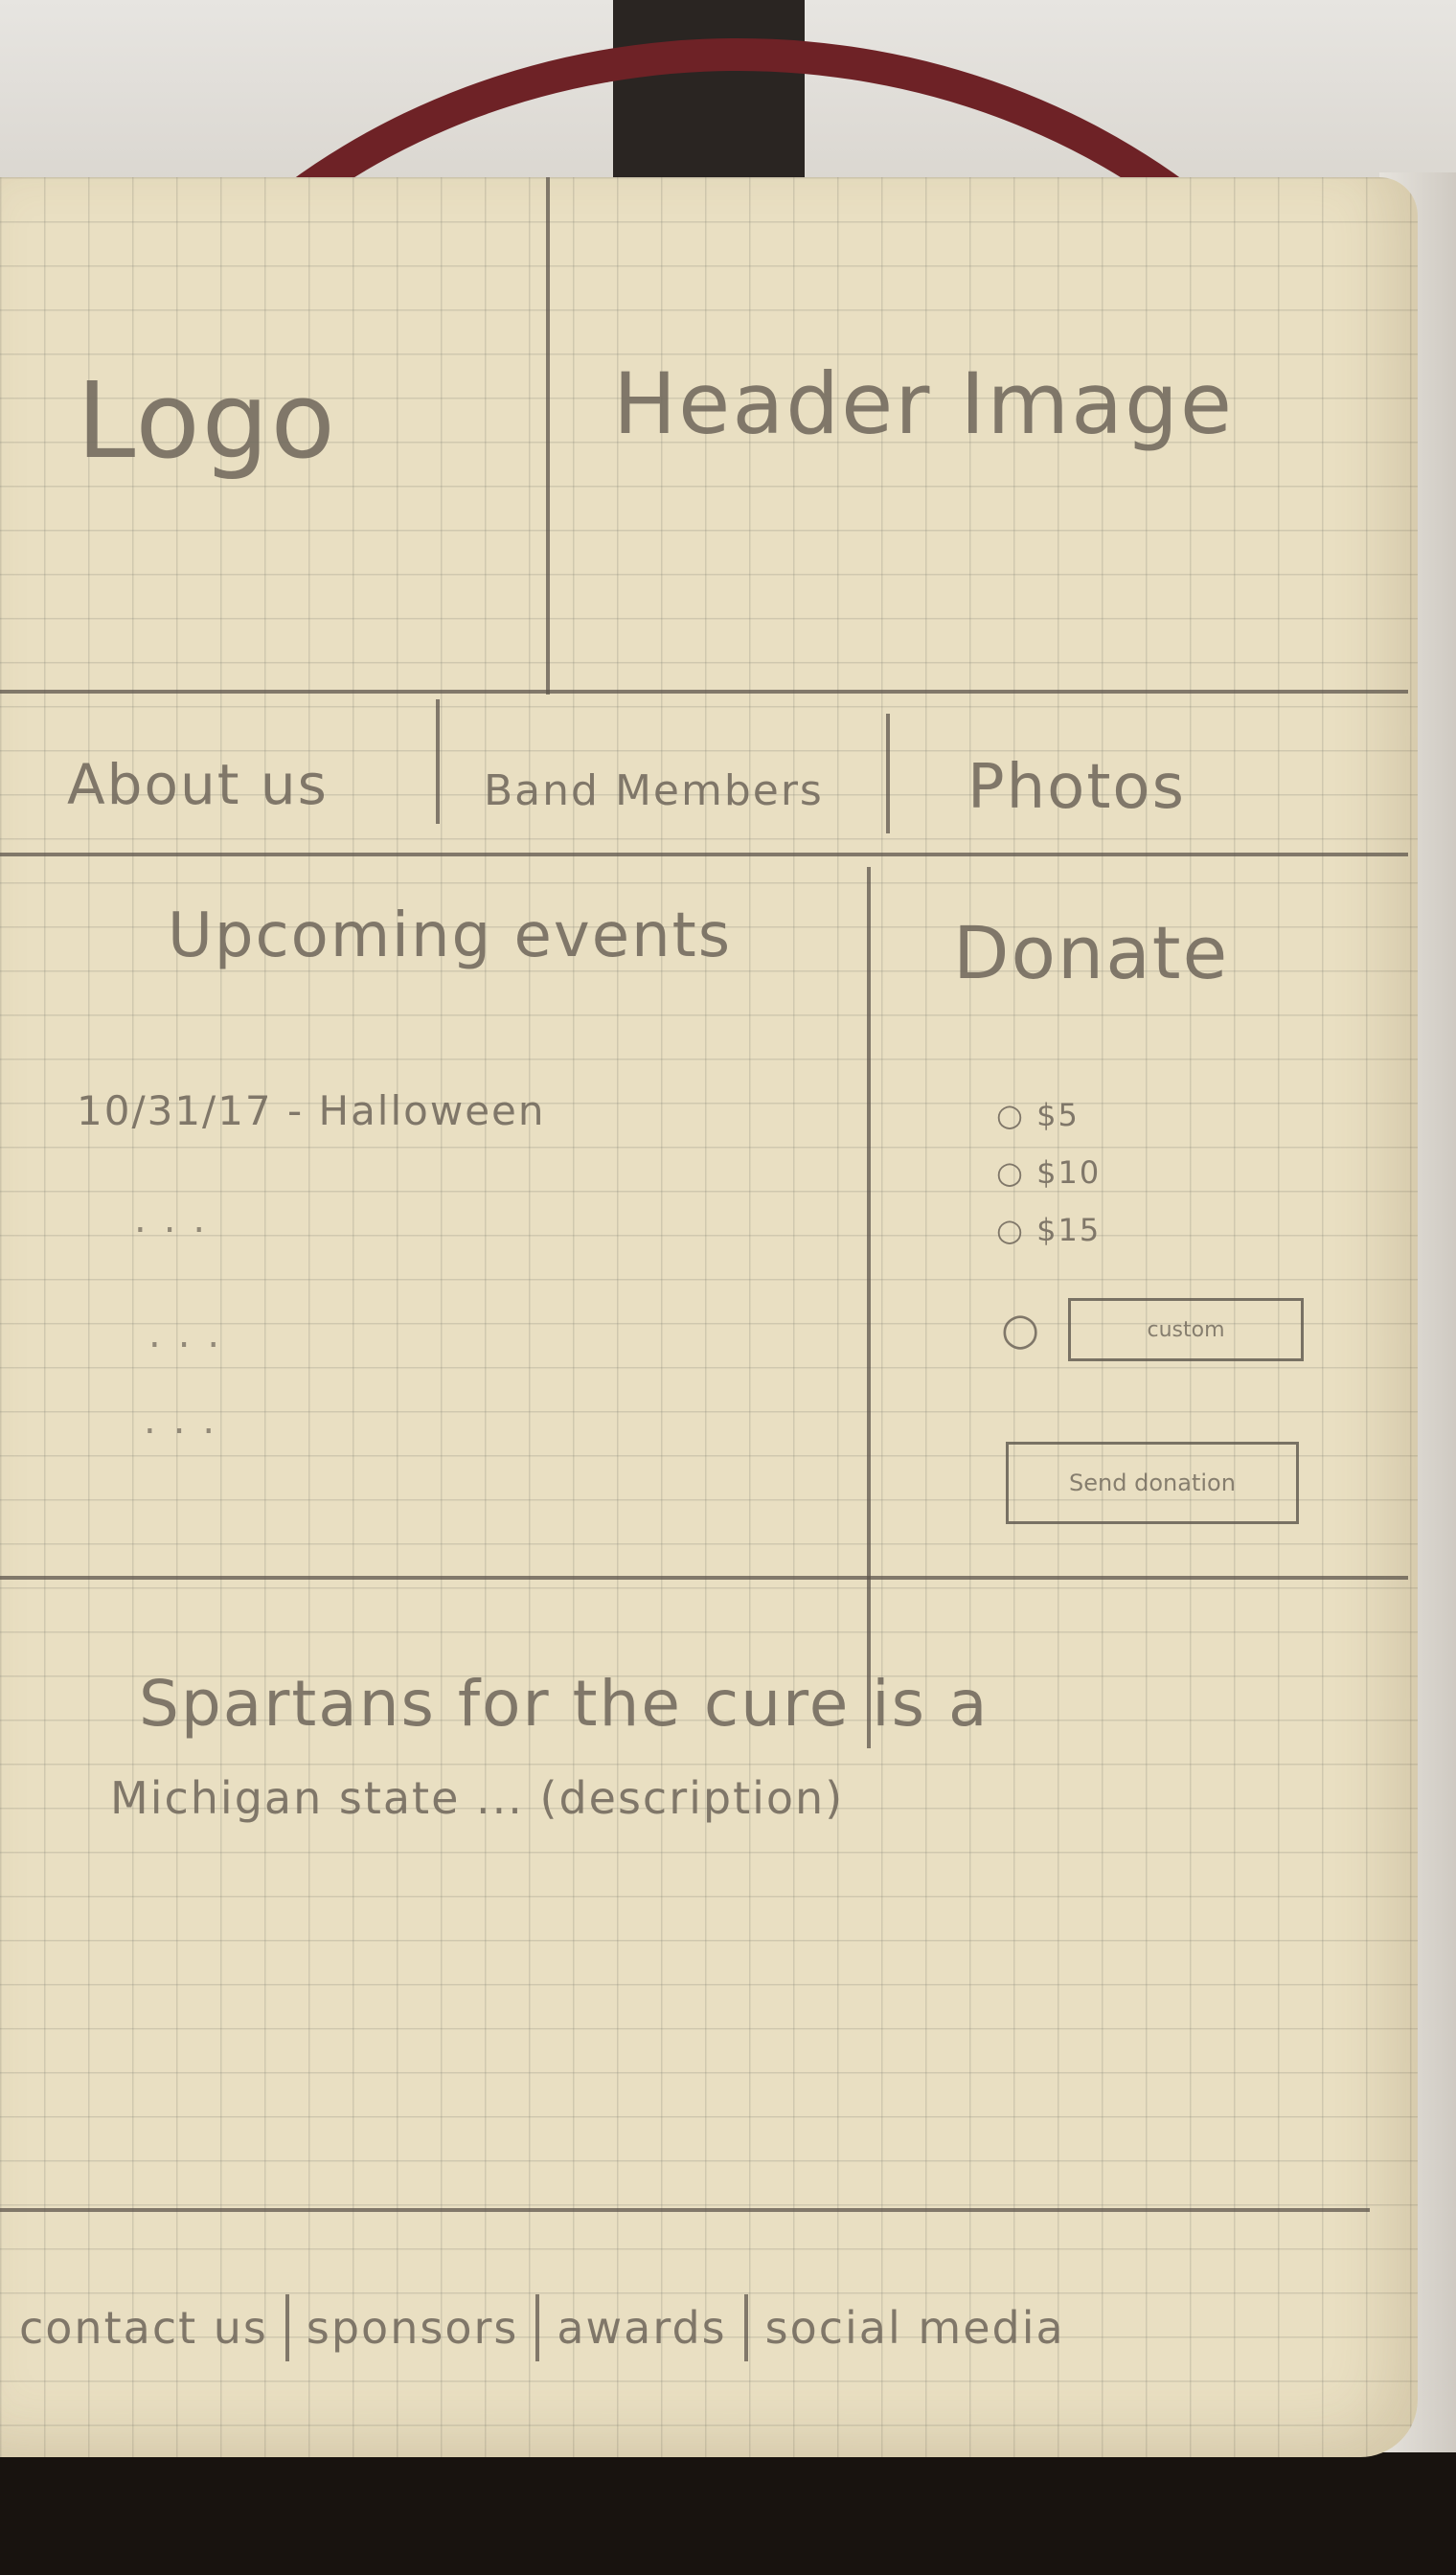  Describe the element at coordinates (548, 436) in the screenshot. I see `header-divider` at that location.